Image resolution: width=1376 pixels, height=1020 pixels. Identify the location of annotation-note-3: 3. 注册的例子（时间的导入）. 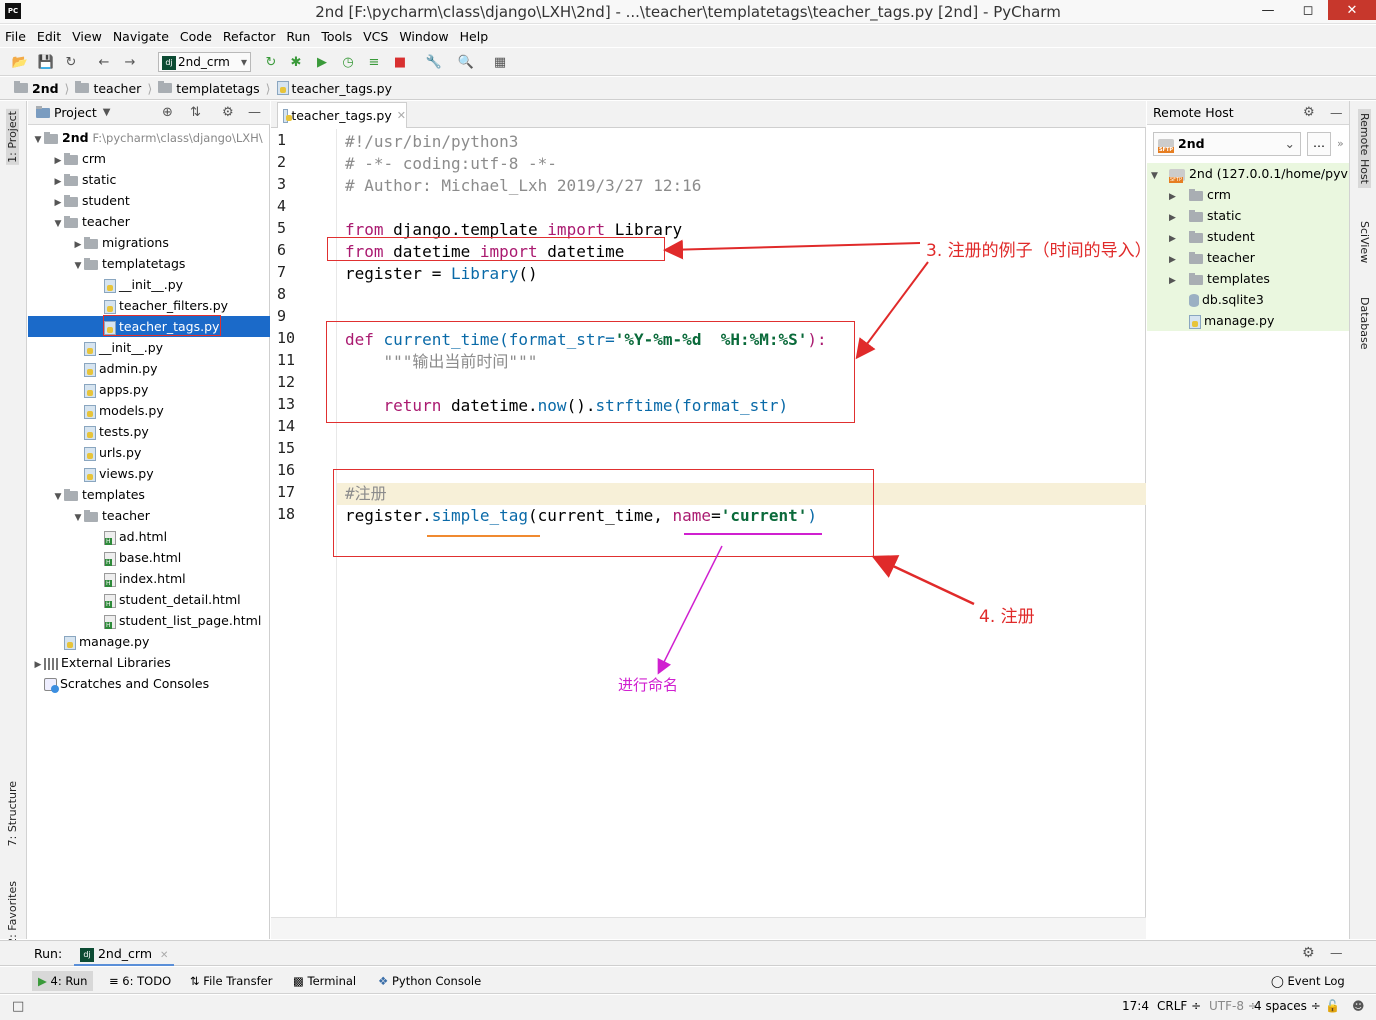
(1039, 251).